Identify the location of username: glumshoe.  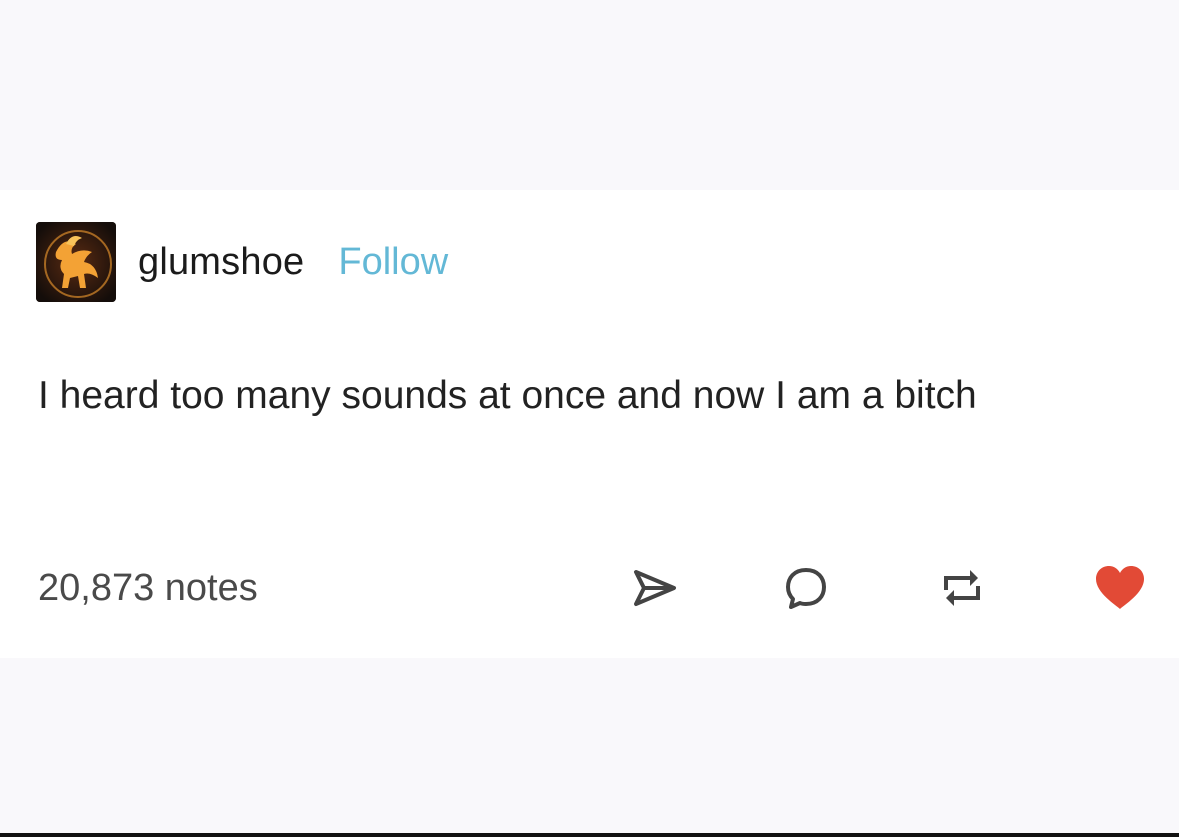
(221, 262).